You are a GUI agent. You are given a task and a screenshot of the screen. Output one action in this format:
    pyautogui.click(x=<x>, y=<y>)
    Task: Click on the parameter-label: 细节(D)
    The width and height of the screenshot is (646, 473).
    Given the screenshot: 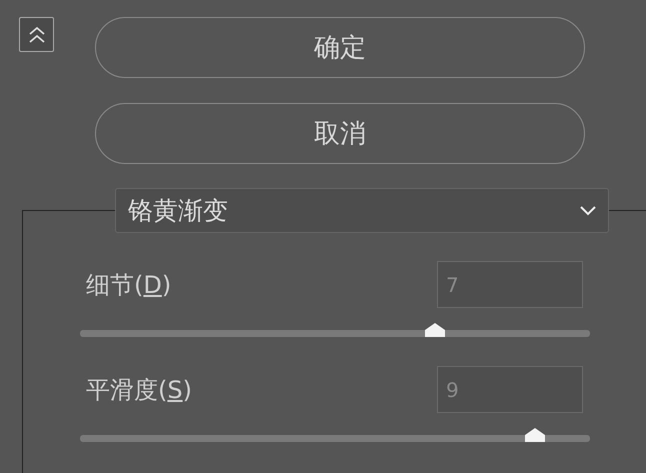 What is the action you would take?
    pyautogui.click(x=129, y=285)
    